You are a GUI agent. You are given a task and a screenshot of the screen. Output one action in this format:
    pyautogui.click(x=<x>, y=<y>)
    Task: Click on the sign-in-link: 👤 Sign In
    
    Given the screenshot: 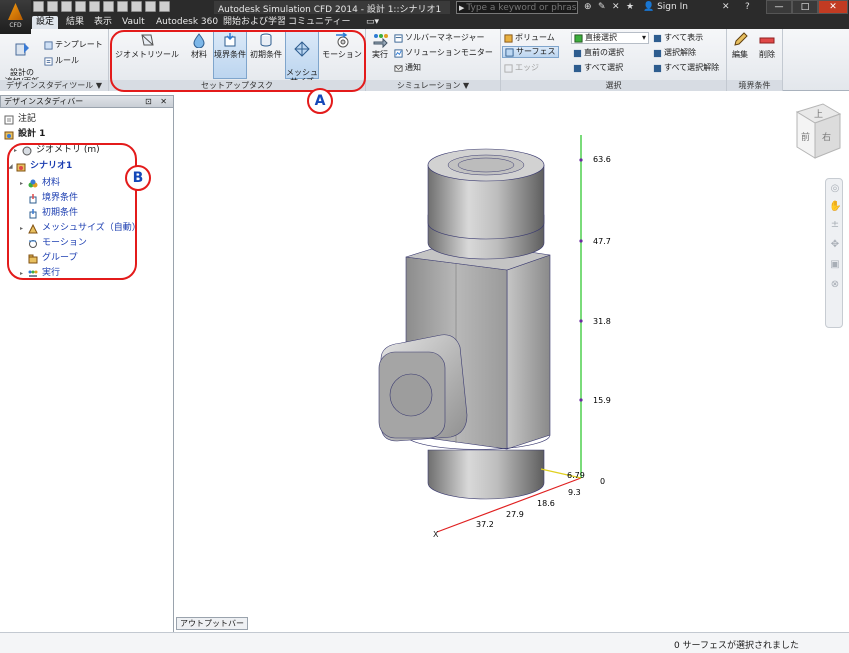 What is the action you would take?
    pyautogui.click(x=665, y=7)
    